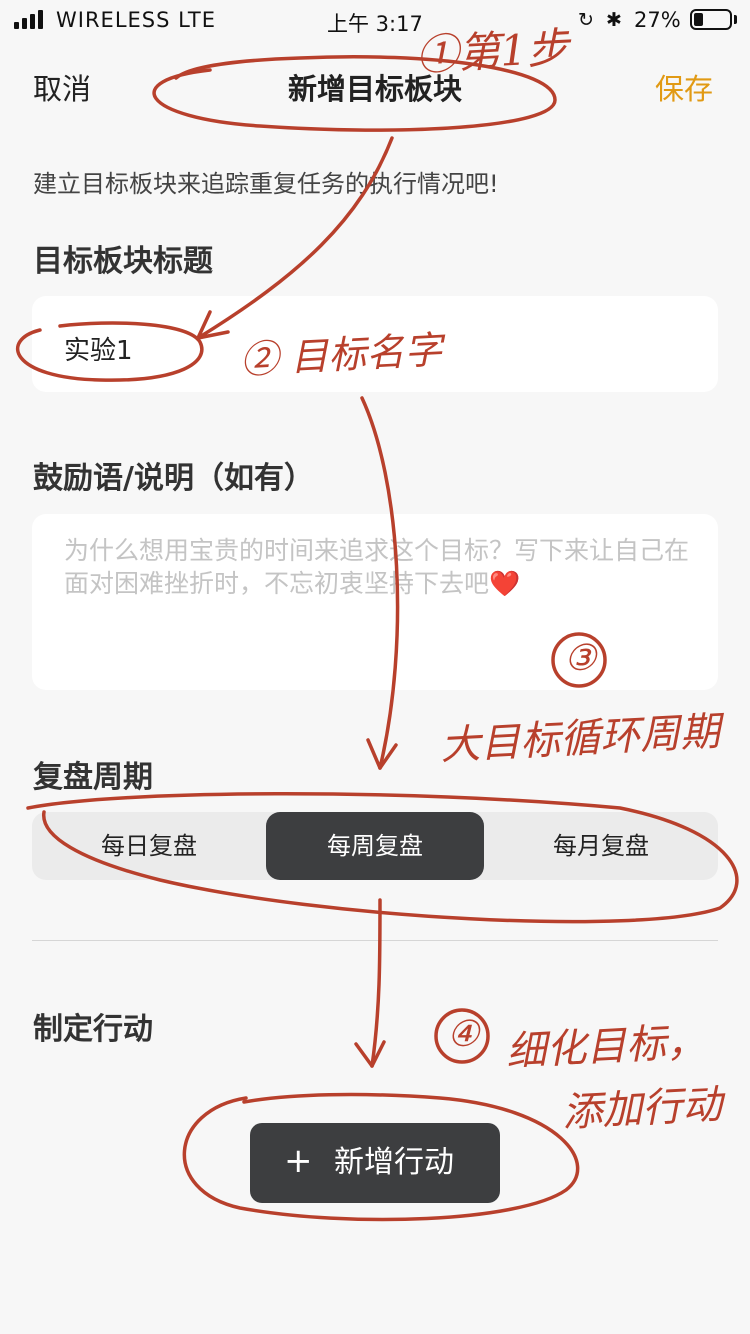 The width and height of the screenshot is (750, 1334). Describe the element at coordinates (684, 87) in the screenshot. I see `save-button: 保存` at that location.